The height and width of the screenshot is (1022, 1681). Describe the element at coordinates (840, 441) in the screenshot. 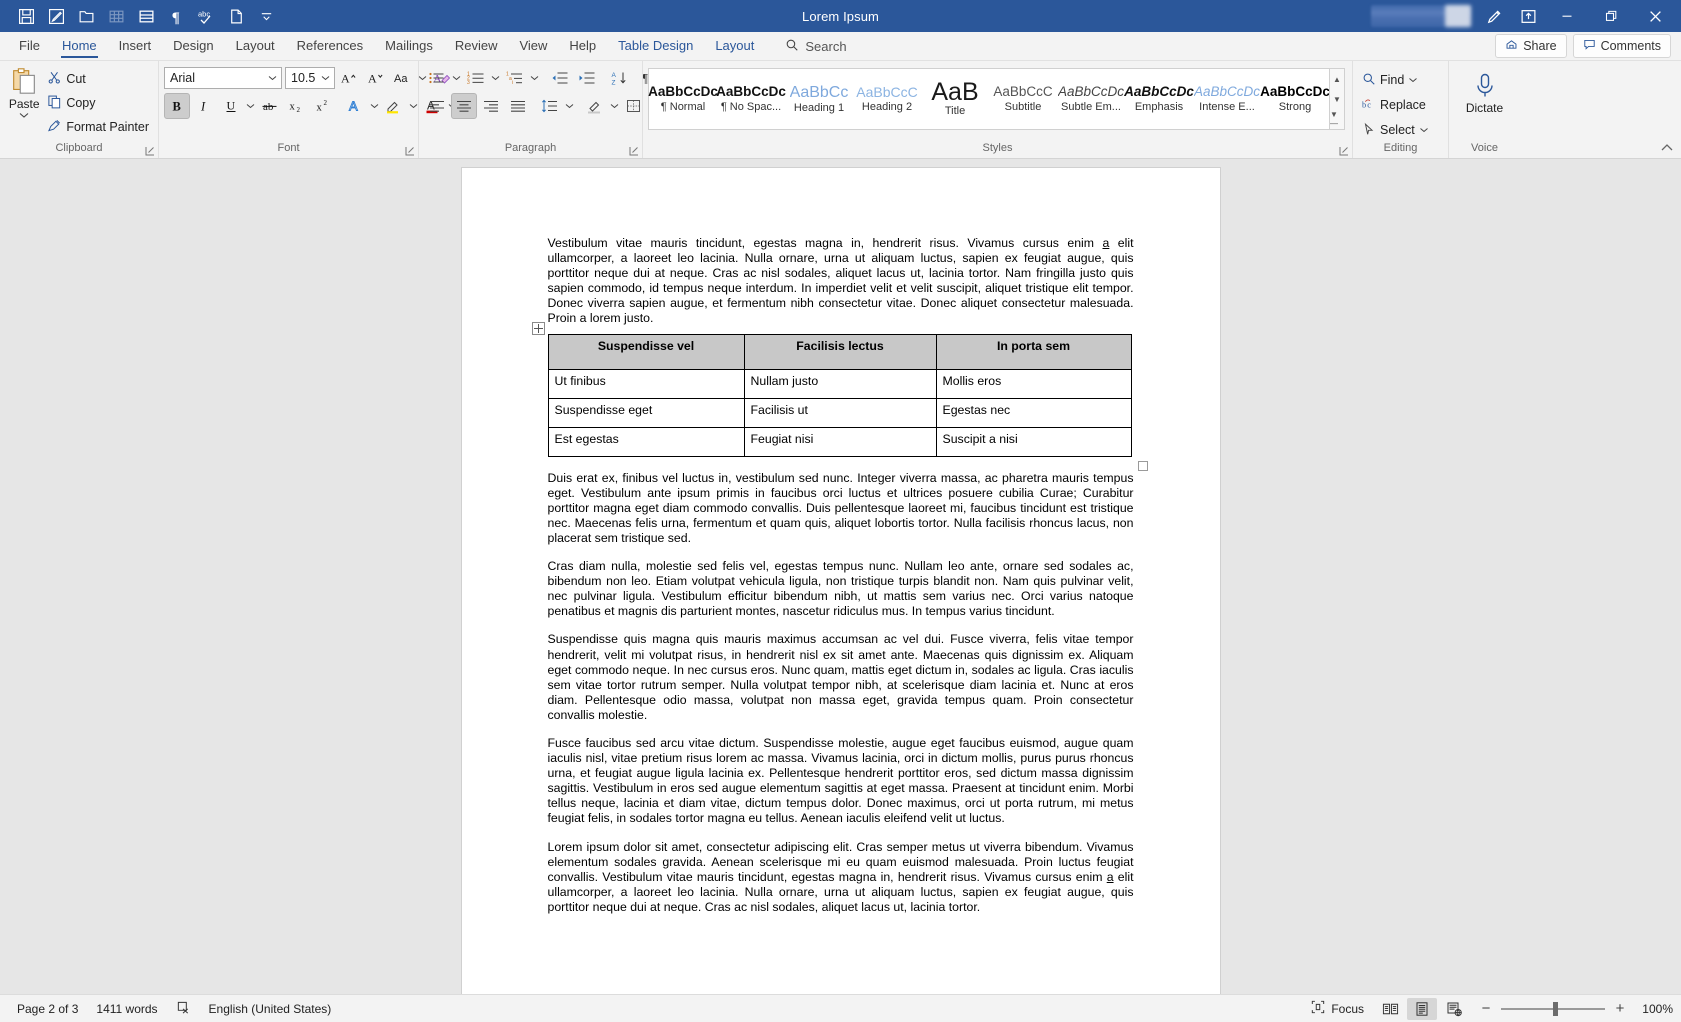

I see `table-cell: Feugiat nisi` at that location.